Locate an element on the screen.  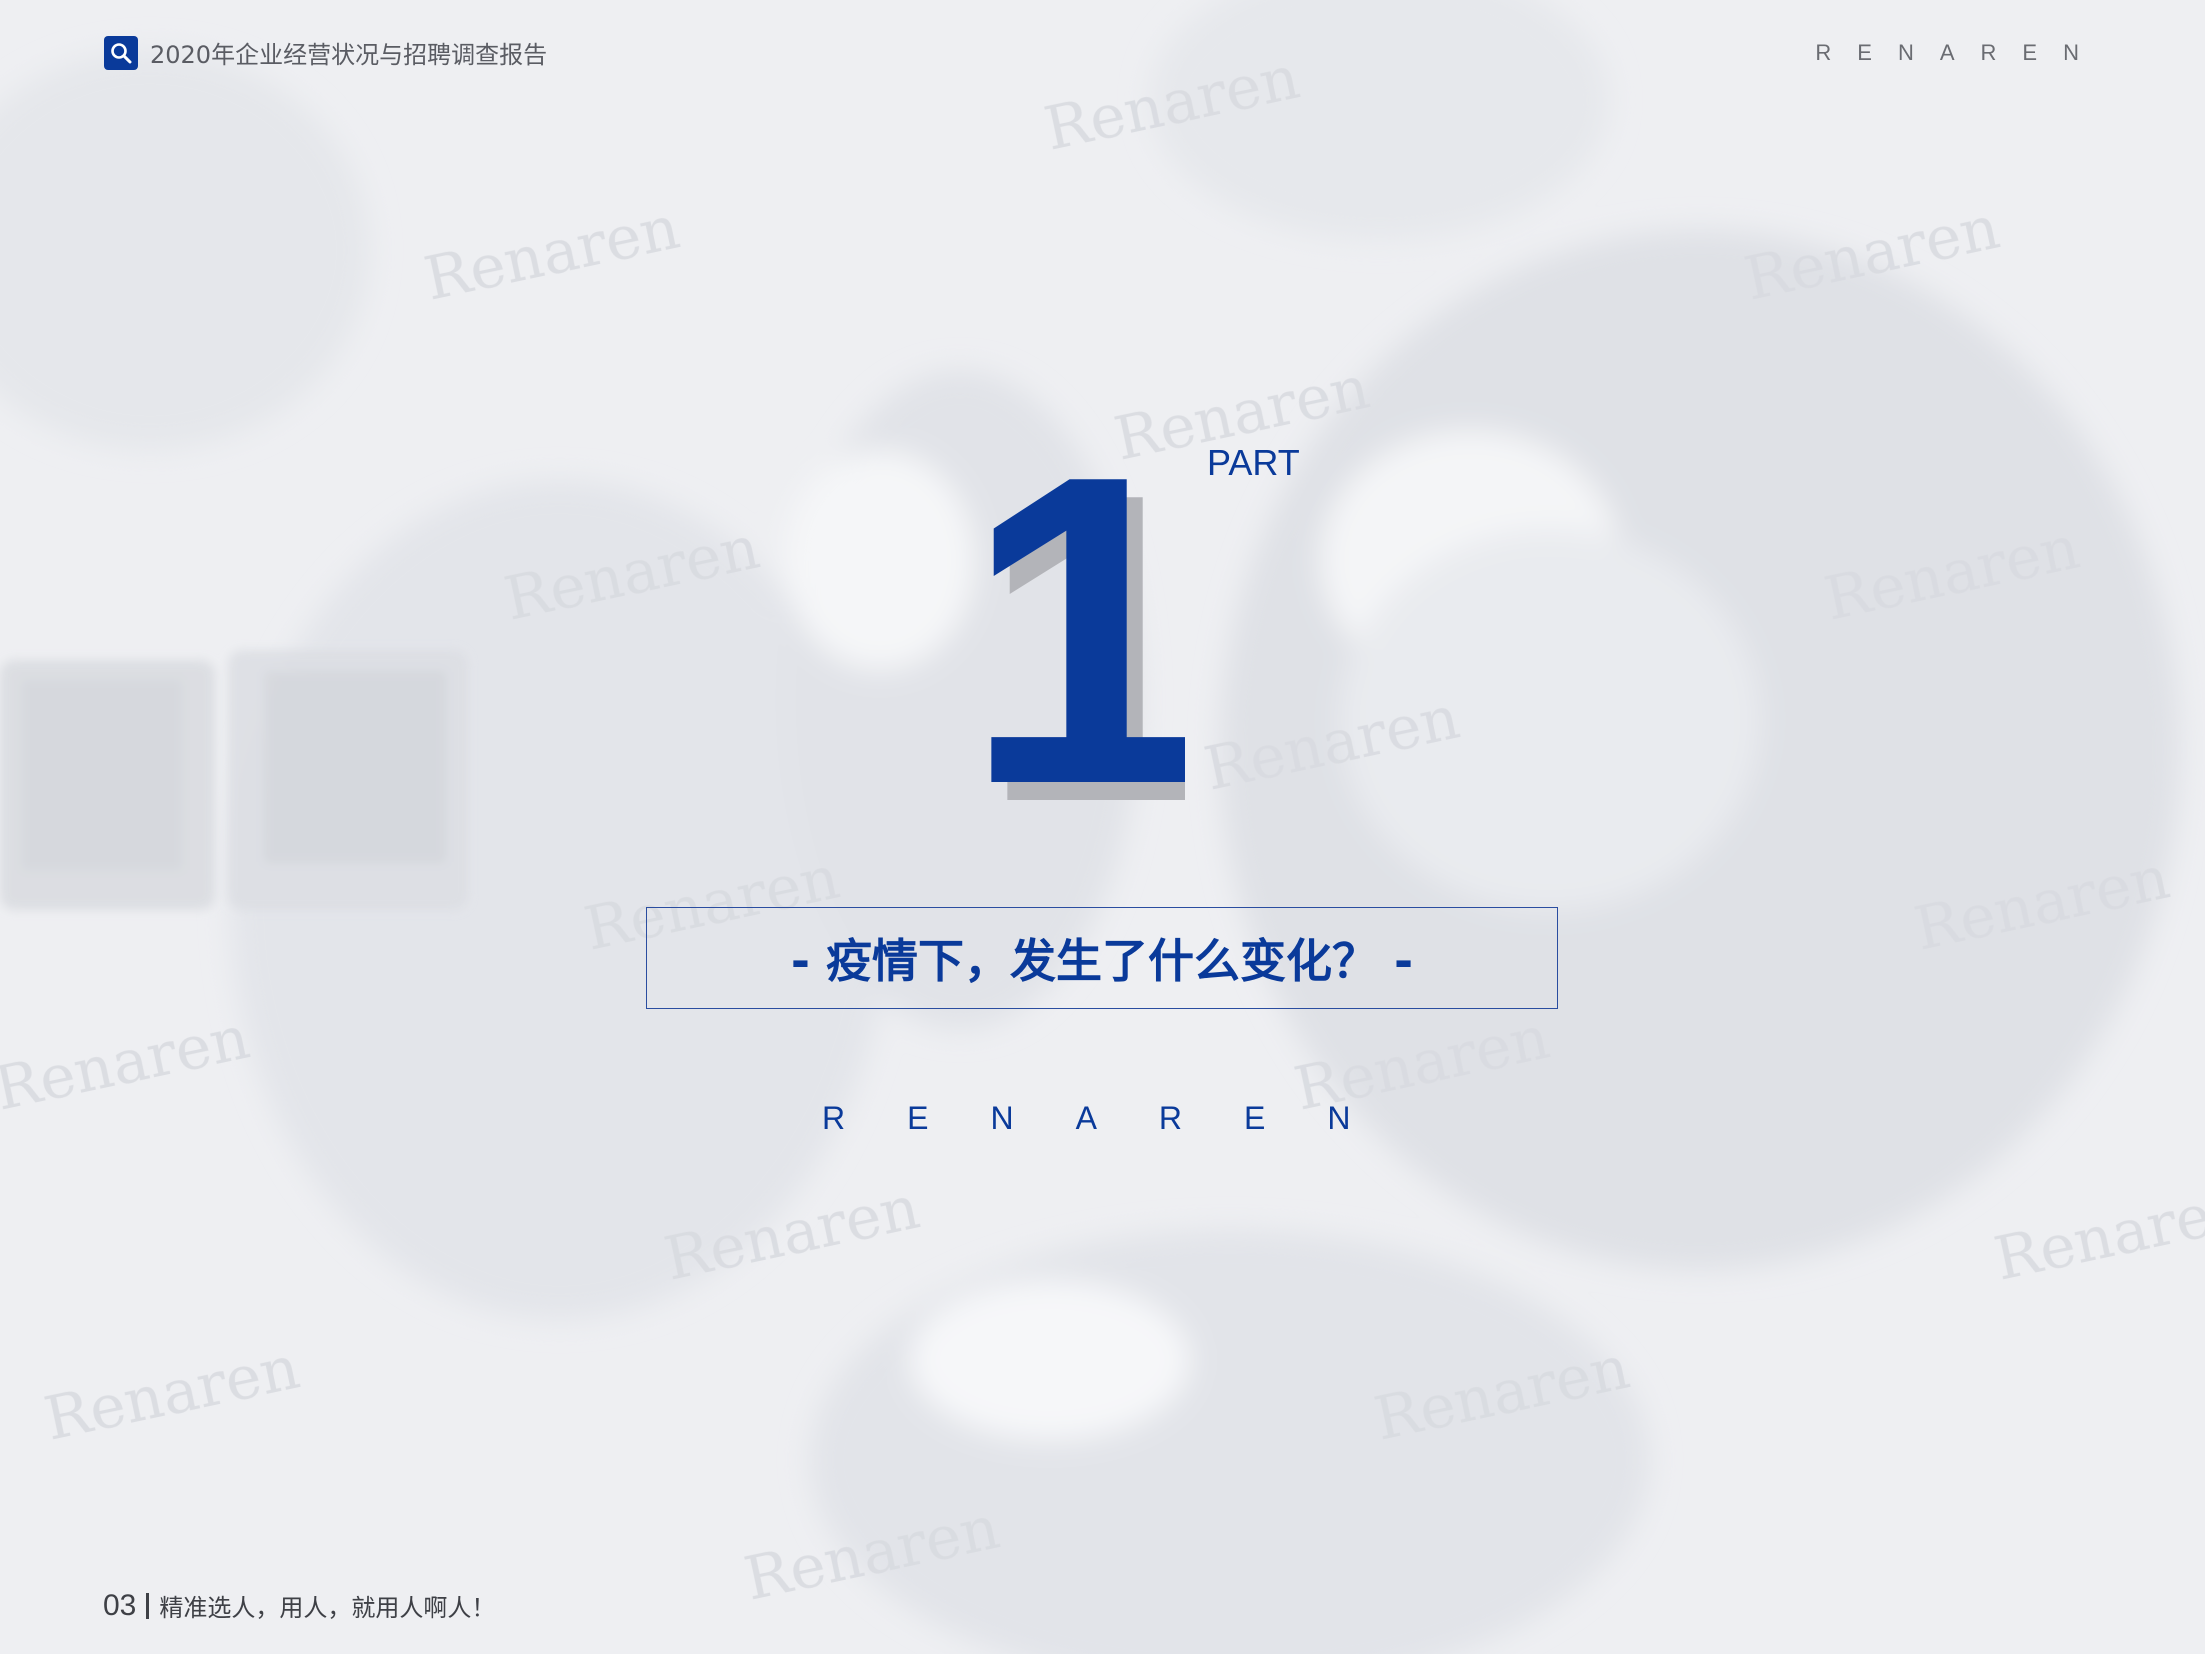
section-number: 1 1 is located at coordinates (1085, 625).